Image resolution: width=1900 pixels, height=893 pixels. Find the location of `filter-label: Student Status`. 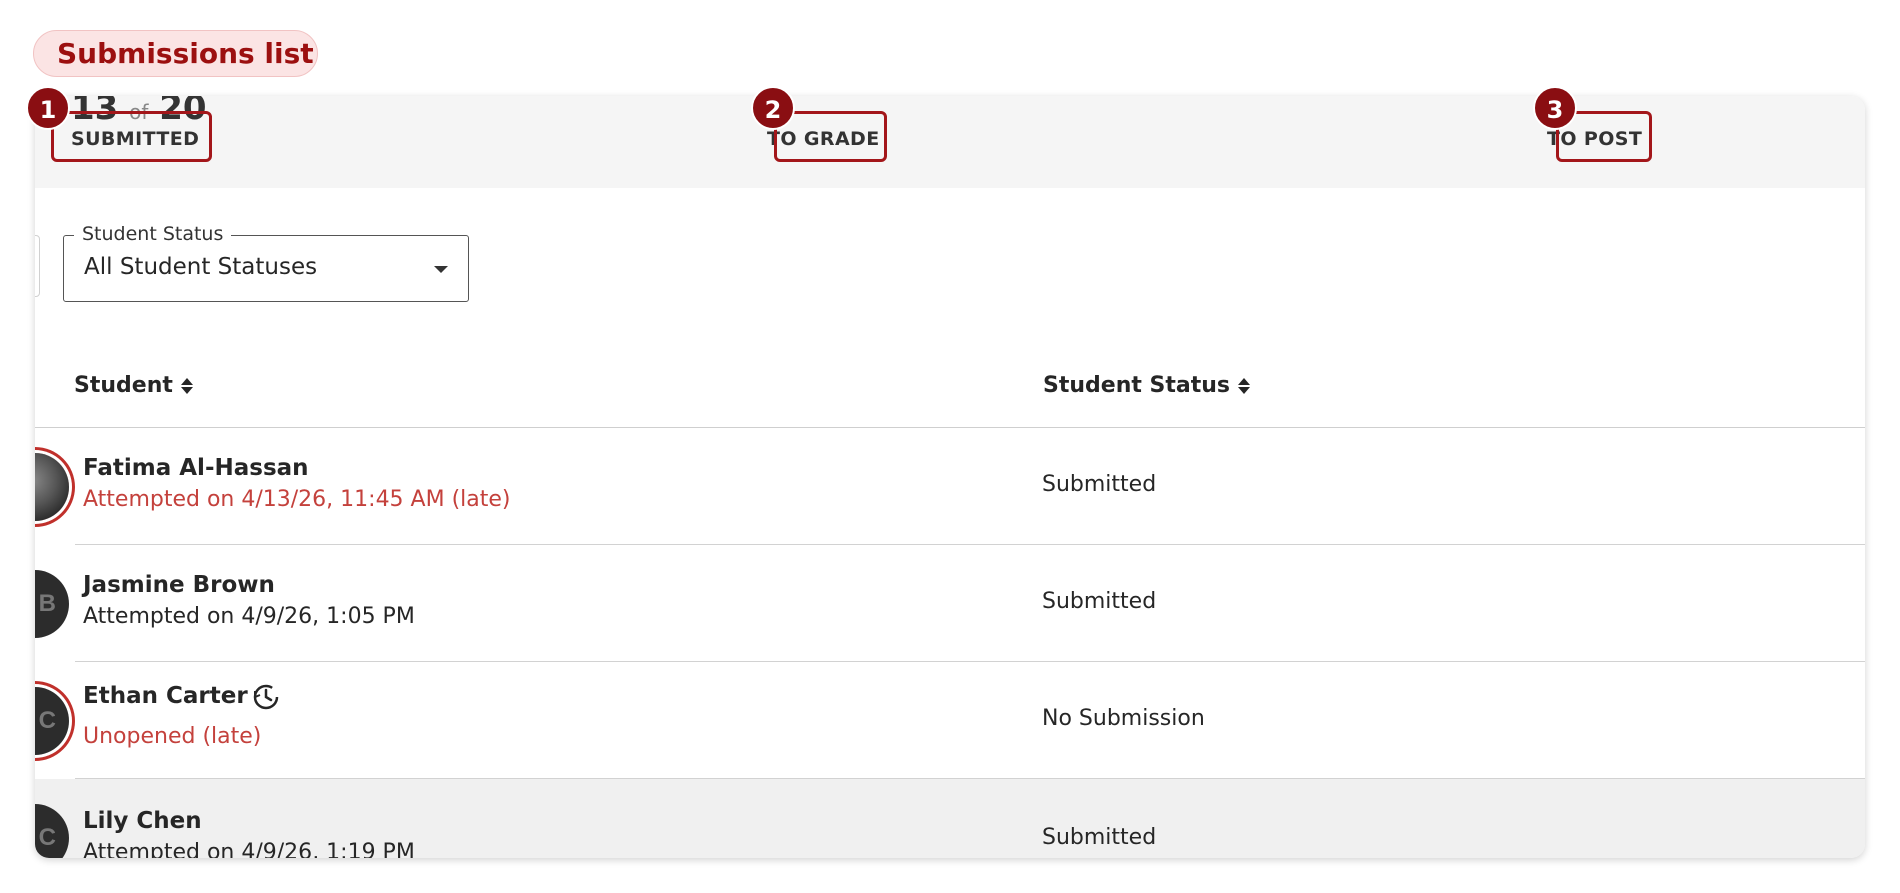

filter-label: Student Status is located at coordinates (153, 234).